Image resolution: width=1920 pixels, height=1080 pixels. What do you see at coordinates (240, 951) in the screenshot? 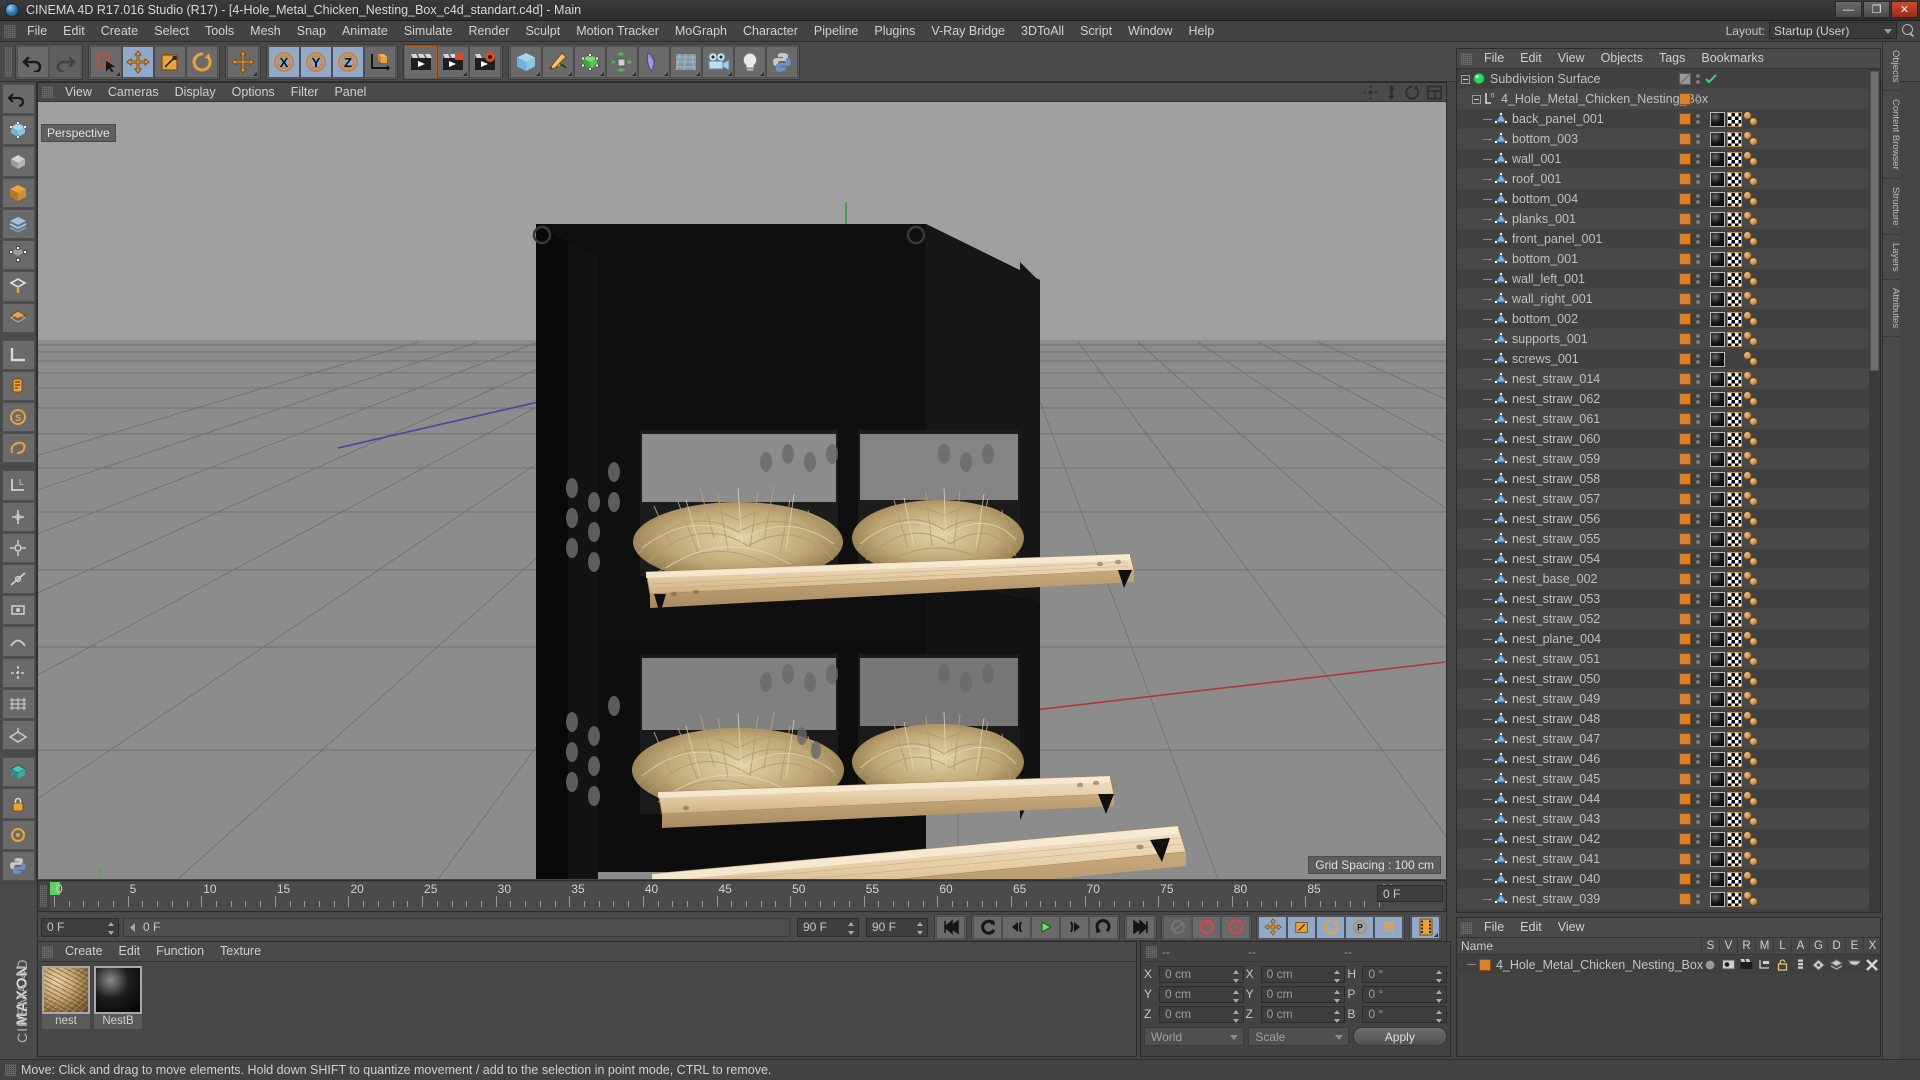
I see `material-manager-menu-texture: Texture` at bounding box center [240, 951].